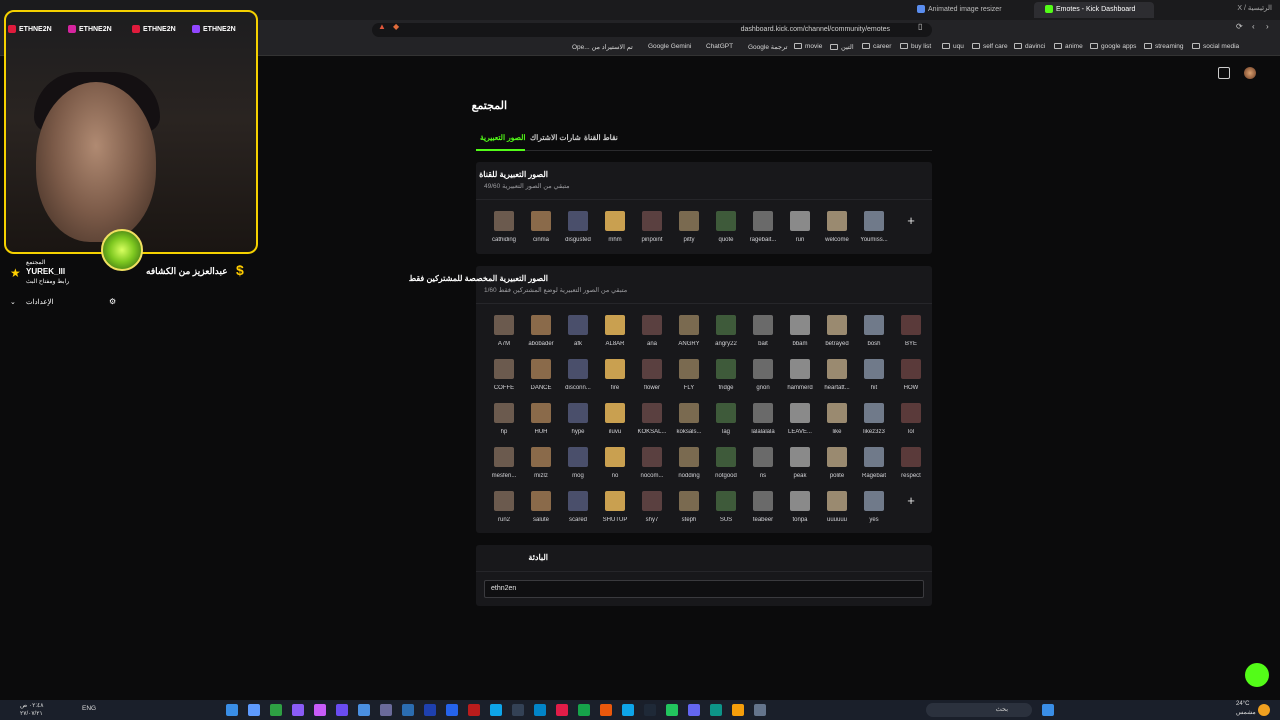  What do you see at coordinates (578, 467) in the screenshot?
I see `emote-item: mog` at bounding box center [578, 467].